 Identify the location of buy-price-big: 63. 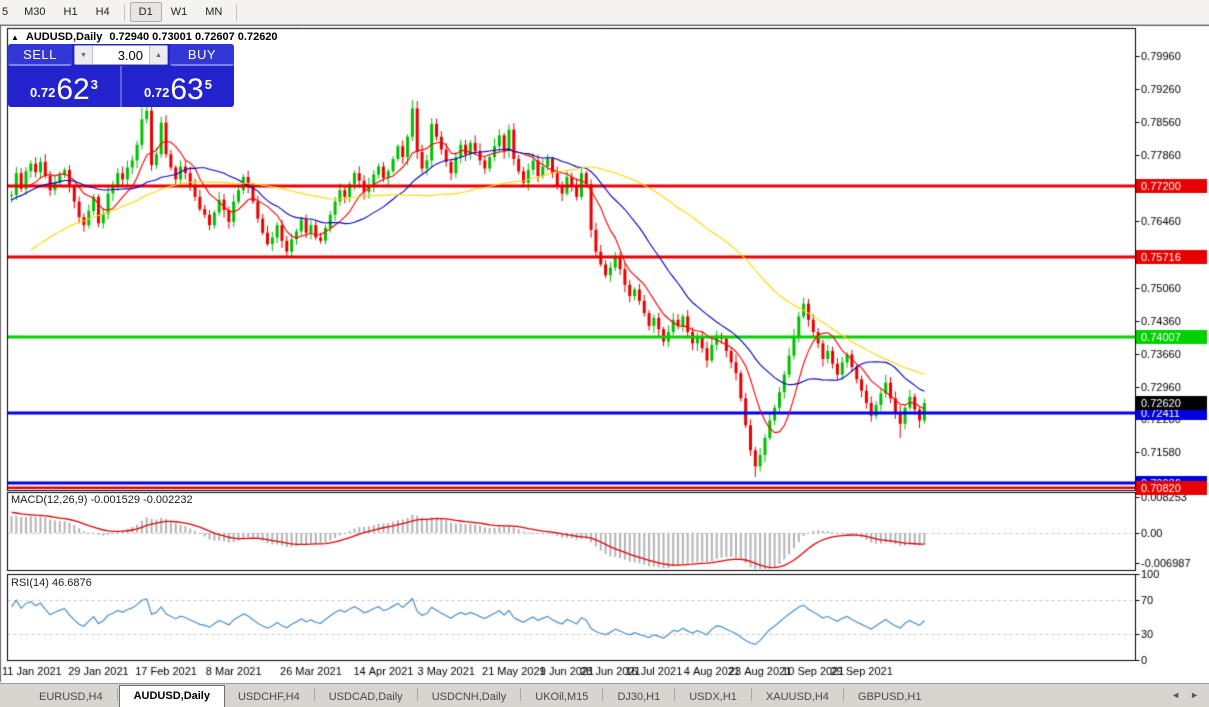
(187, 89).